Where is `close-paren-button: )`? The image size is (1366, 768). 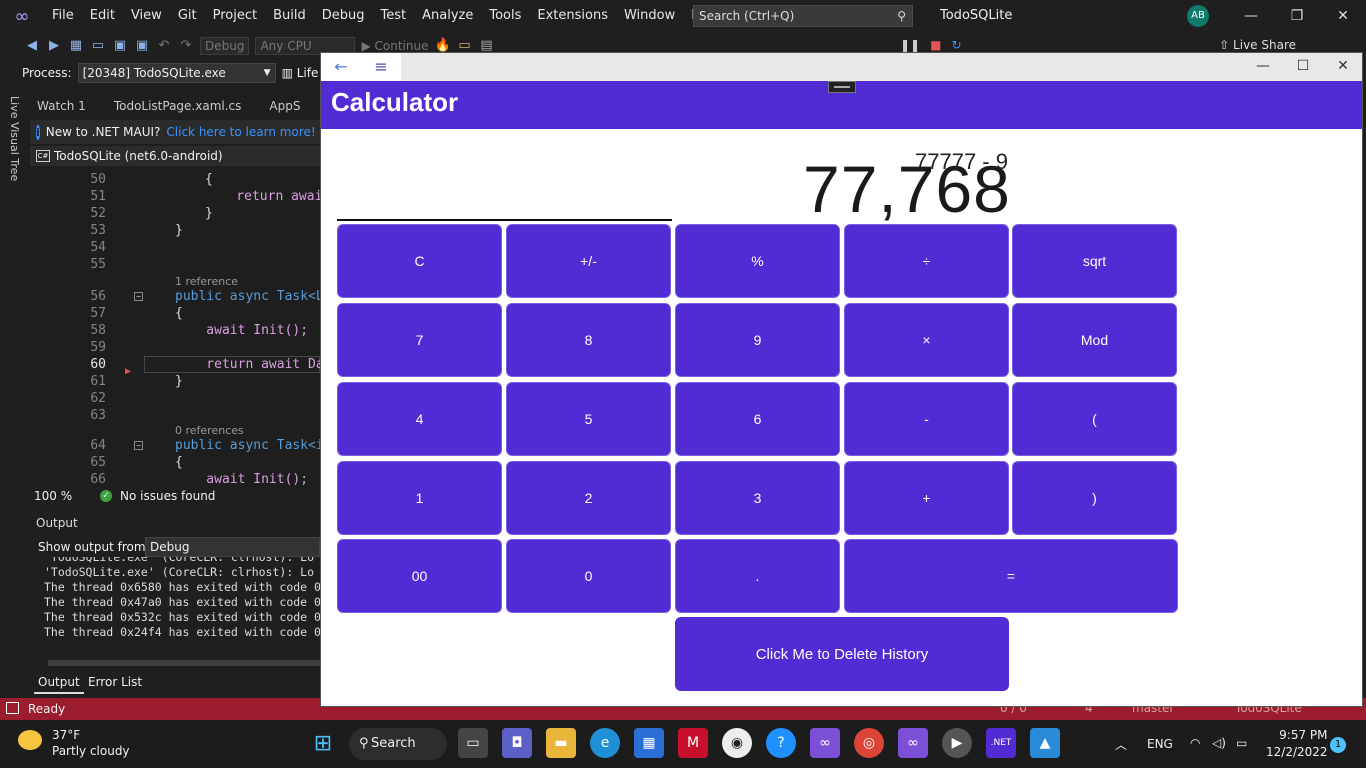 close-paren-button: ) is located at coordinates (1094, 498).